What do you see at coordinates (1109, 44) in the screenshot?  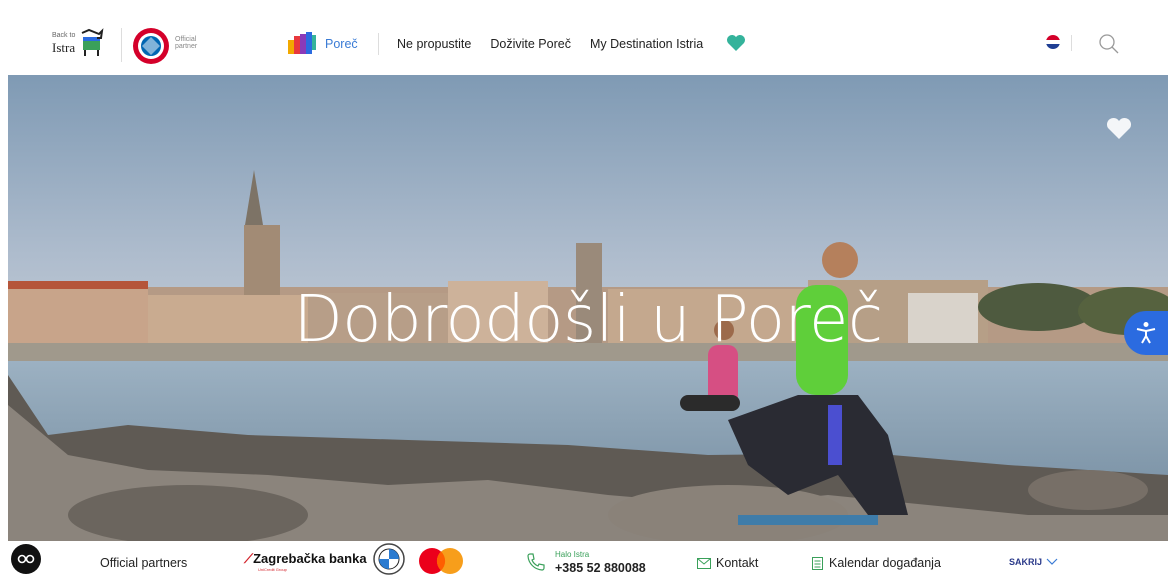 I see `search-icon` at bounding box center [1109, 44].